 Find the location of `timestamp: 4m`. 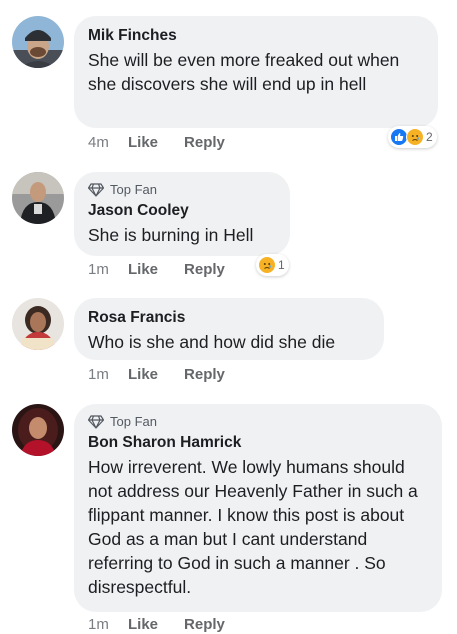

timestamp: 4m is located at coordinates (108, 142).